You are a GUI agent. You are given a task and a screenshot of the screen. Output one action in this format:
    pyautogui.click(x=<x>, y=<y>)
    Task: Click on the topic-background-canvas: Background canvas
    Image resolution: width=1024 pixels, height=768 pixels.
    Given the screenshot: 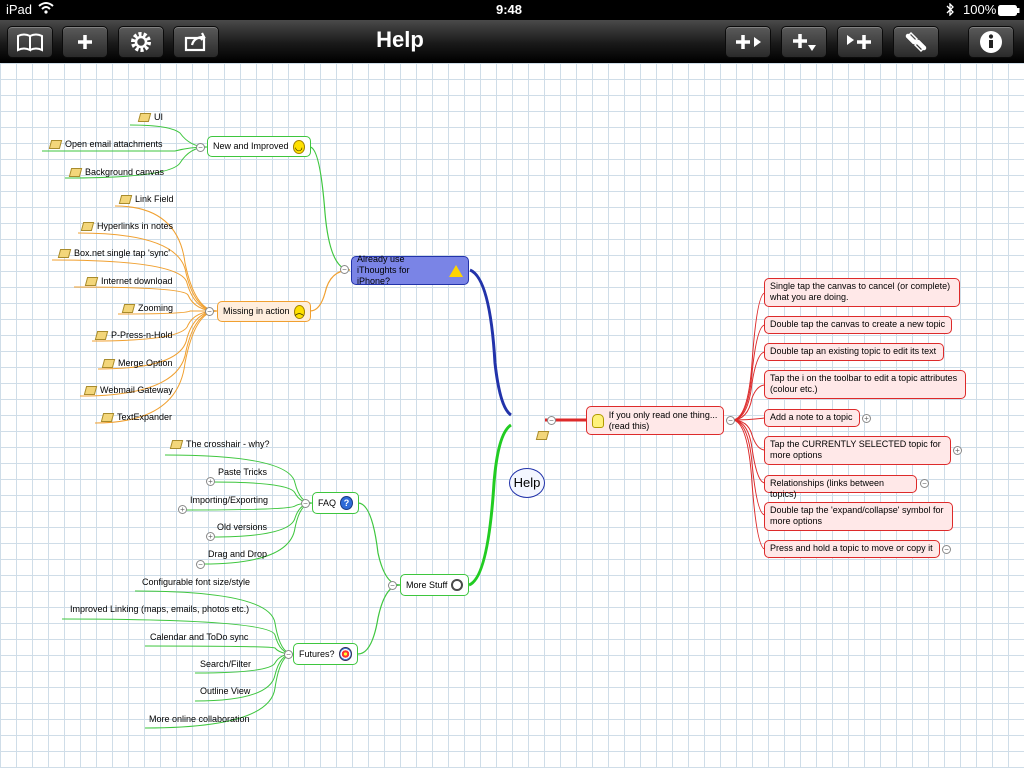 What is the action you would take?
    pyautogui.click(x=116, y=172)
    